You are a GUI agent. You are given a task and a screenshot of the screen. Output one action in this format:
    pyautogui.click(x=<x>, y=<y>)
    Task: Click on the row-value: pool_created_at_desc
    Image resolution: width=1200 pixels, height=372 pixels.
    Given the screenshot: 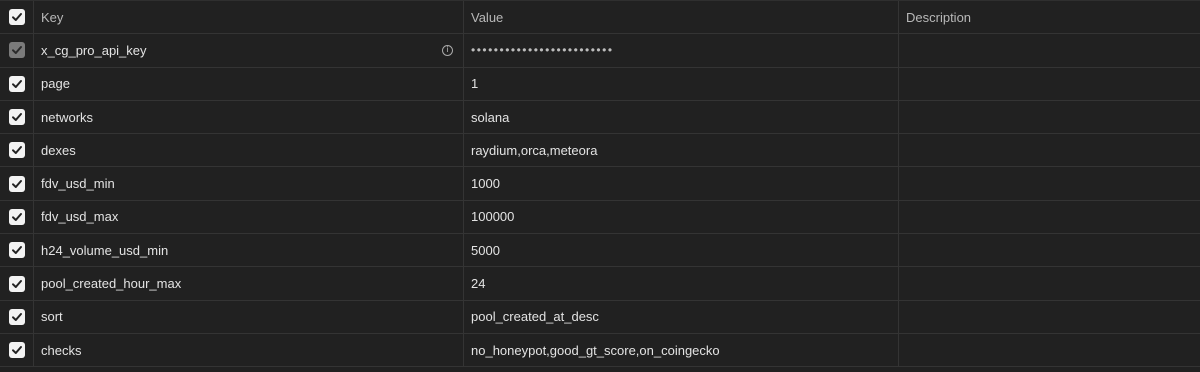 What is the action you would take?
    pyautogui.click(x=535, y=317)
    